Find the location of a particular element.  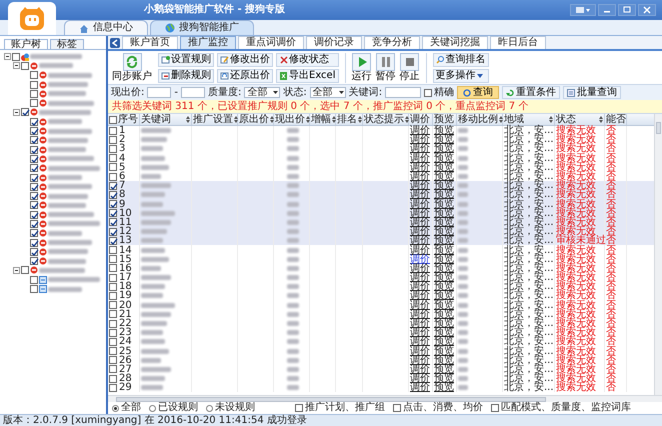

column-header: 增幅 is located at coordinates (321, 119).